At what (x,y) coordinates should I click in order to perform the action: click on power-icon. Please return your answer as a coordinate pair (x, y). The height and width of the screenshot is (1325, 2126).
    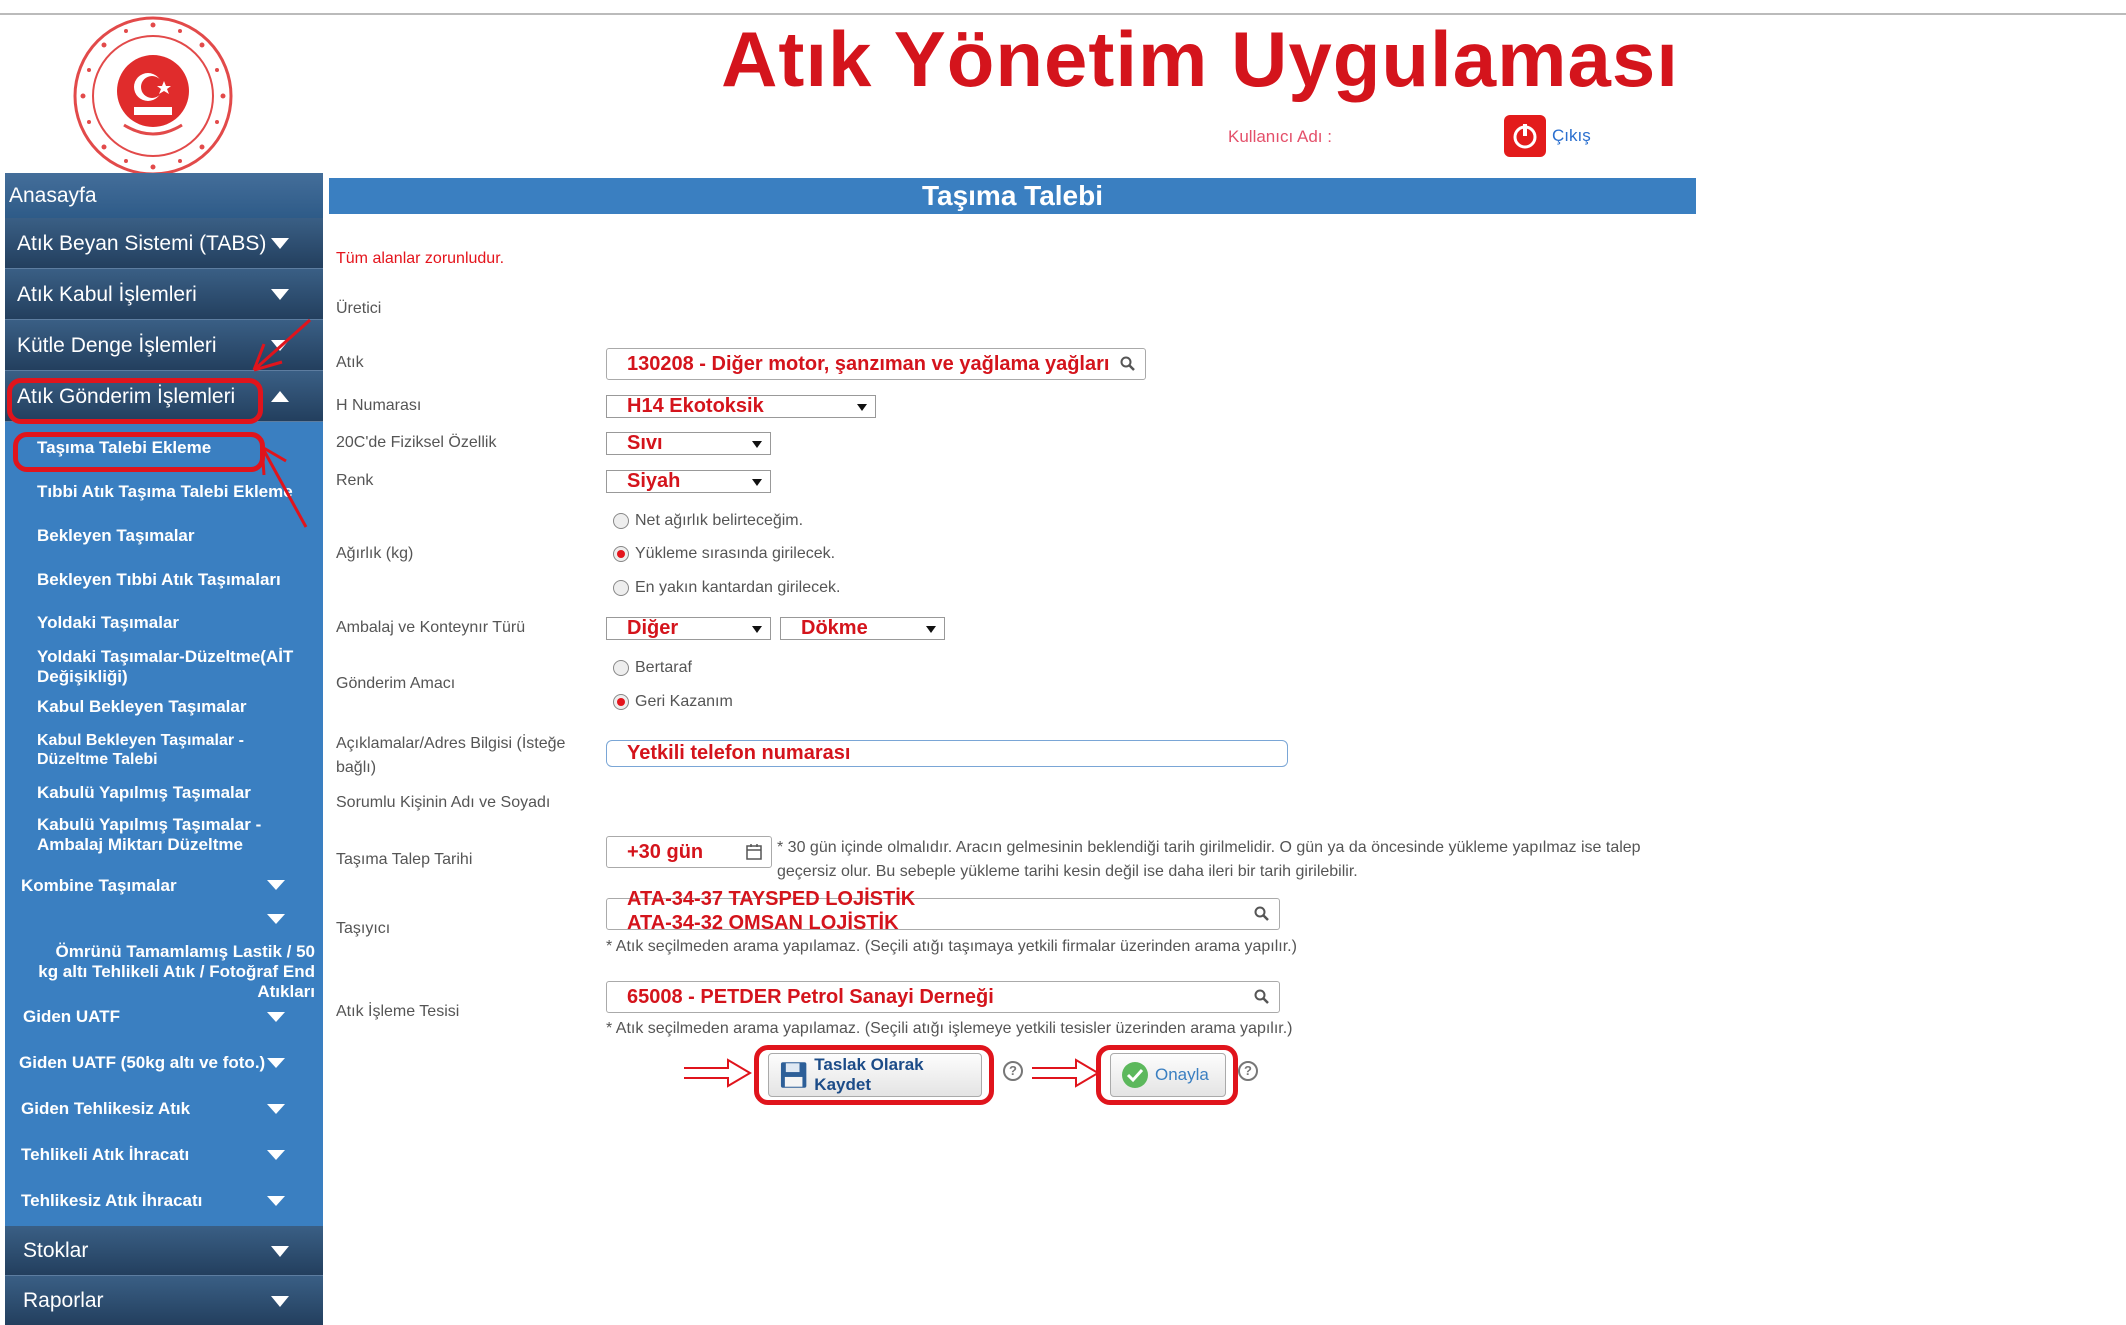
    Looking at the image, I should click on (1525, 136).